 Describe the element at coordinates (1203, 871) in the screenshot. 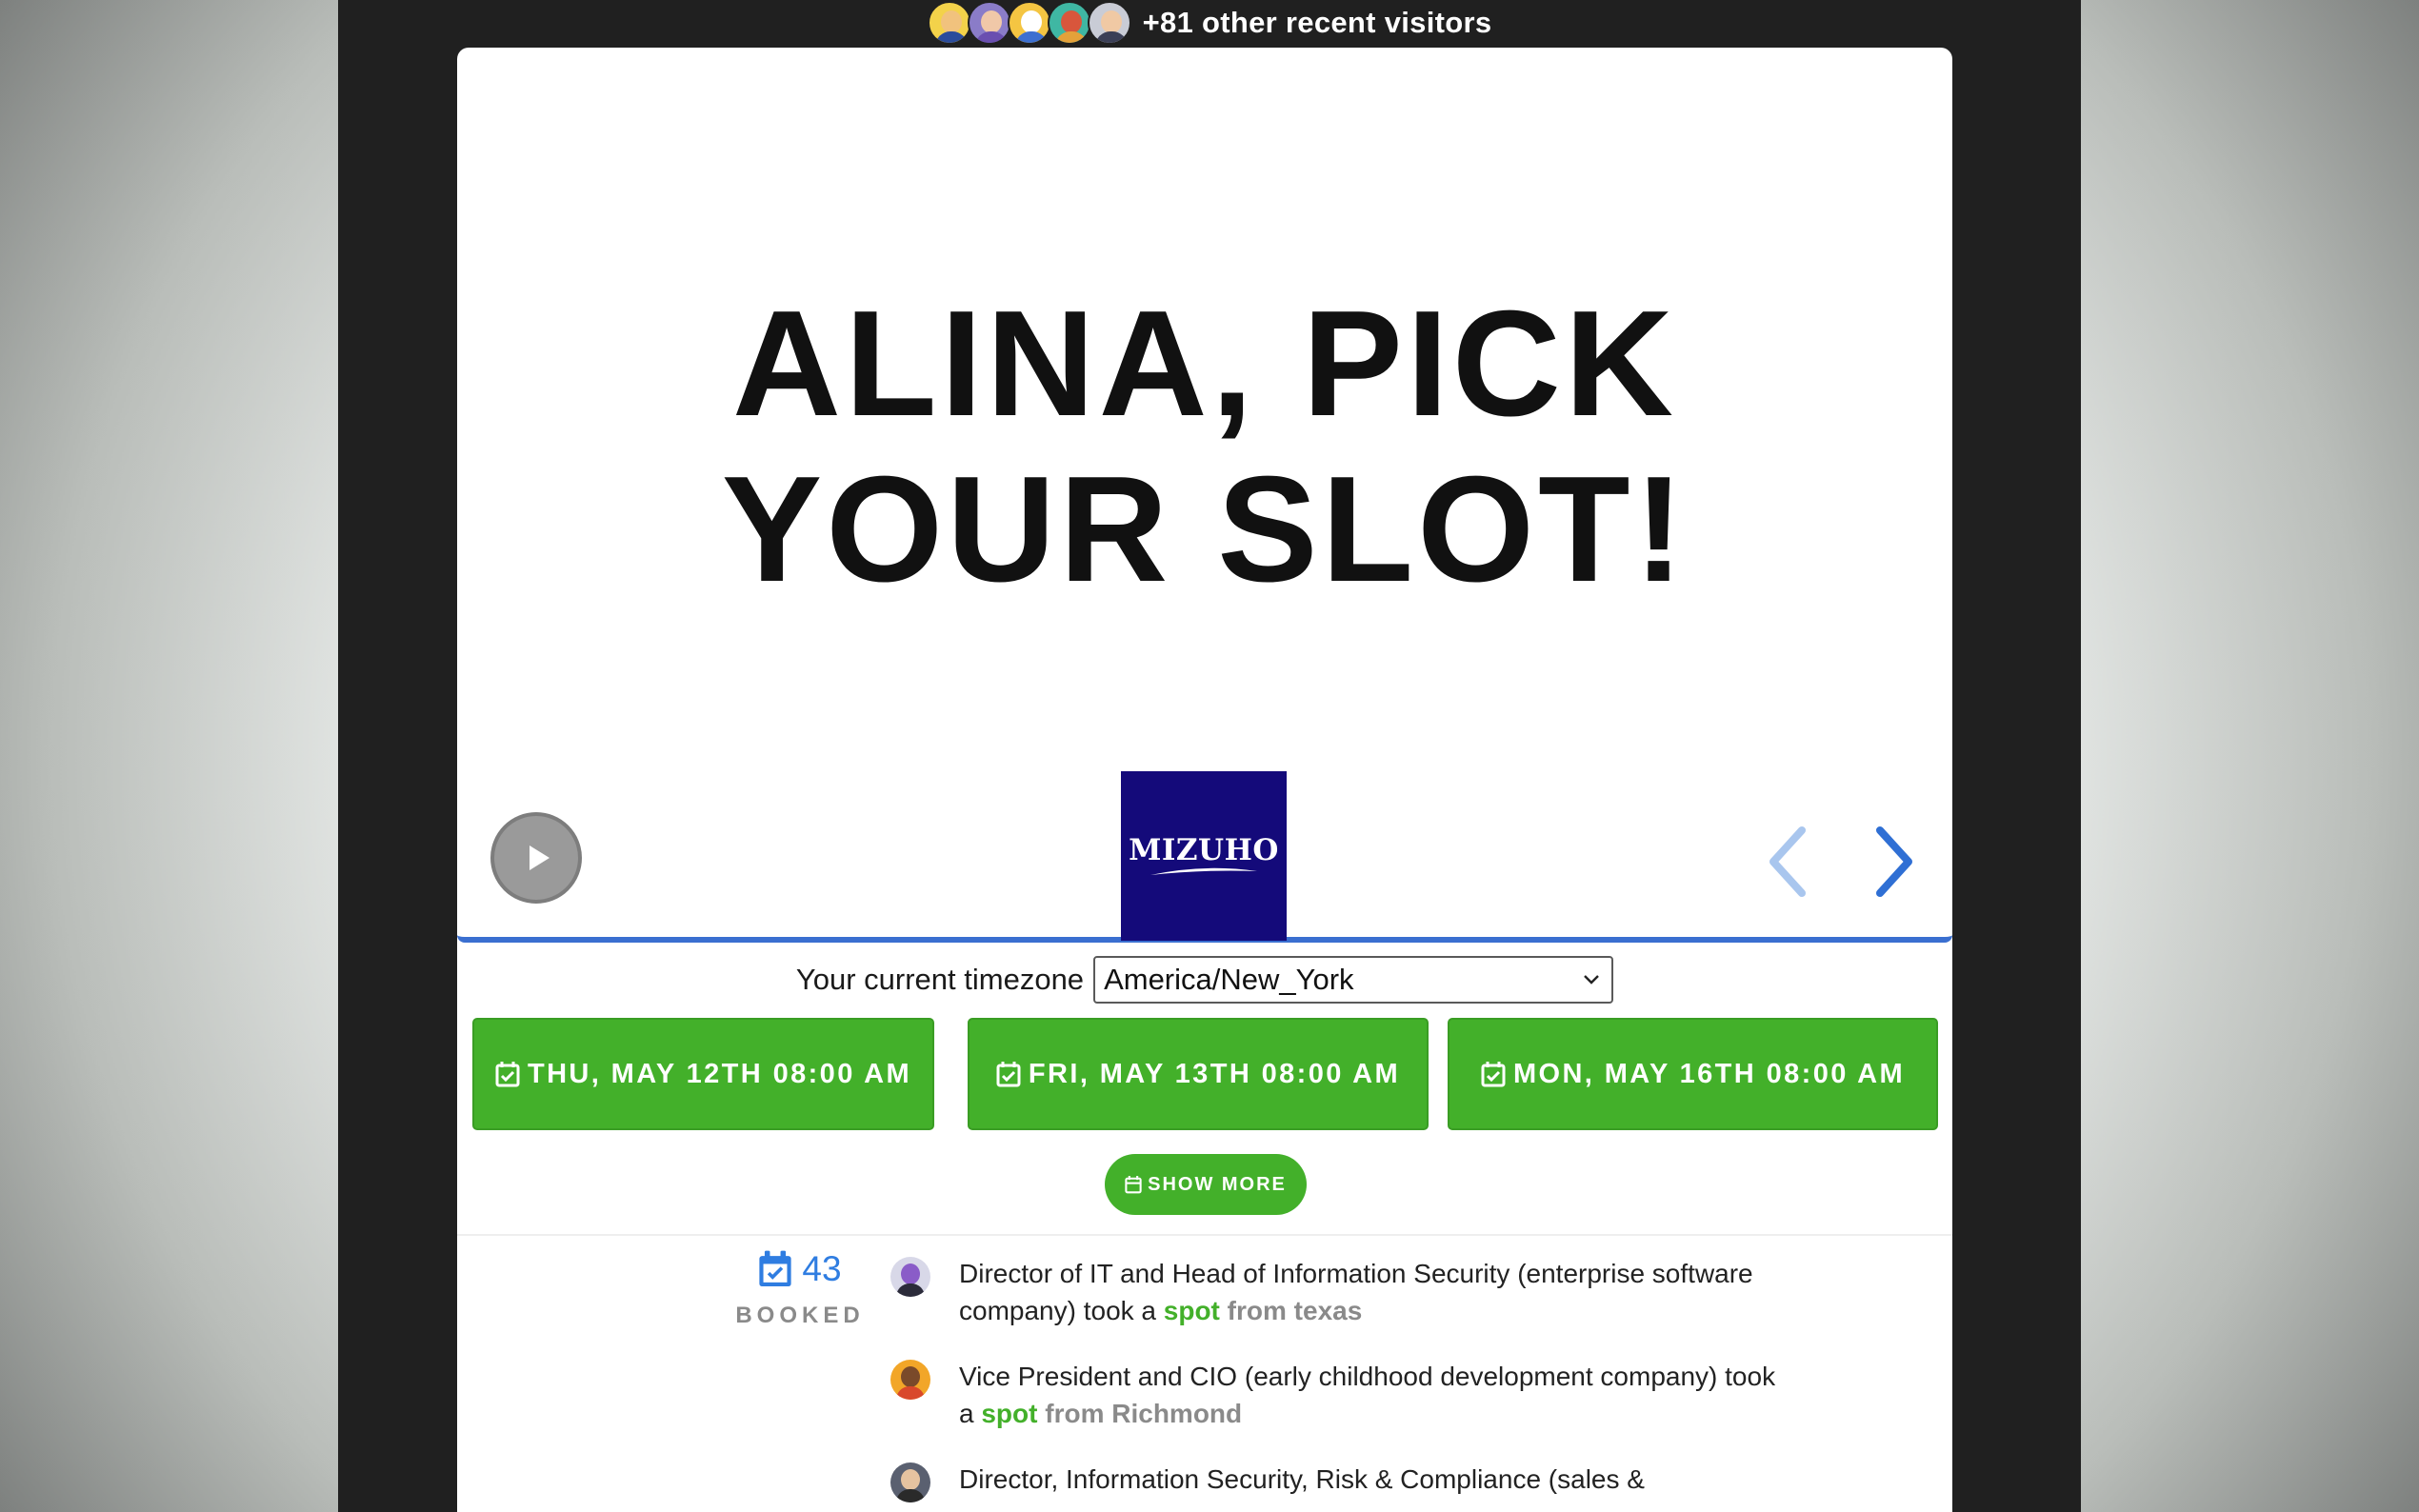

I see `logo-swoosh-icon` at that location.